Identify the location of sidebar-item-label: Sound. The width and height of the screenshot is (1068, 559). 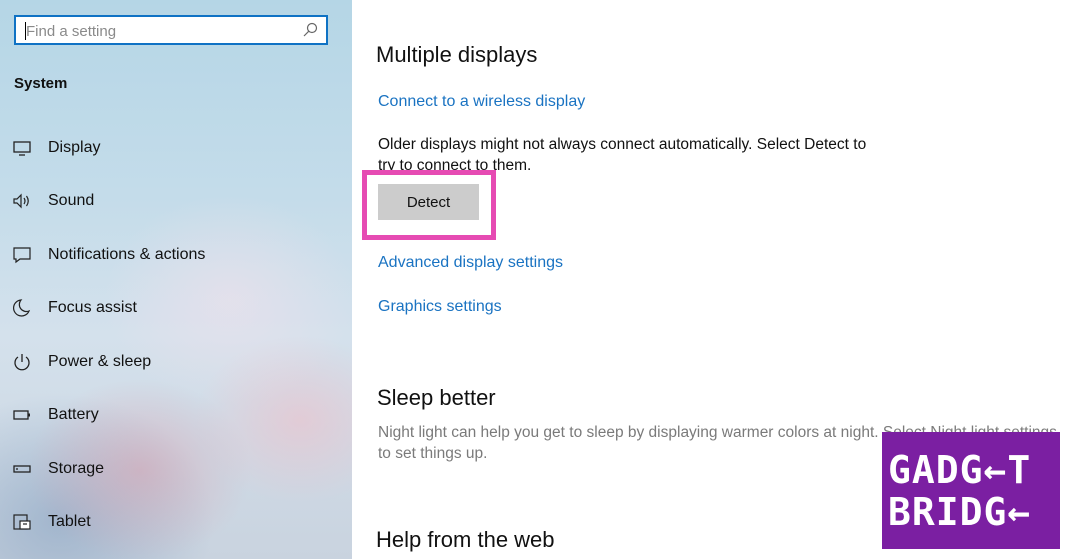
(71, 200).